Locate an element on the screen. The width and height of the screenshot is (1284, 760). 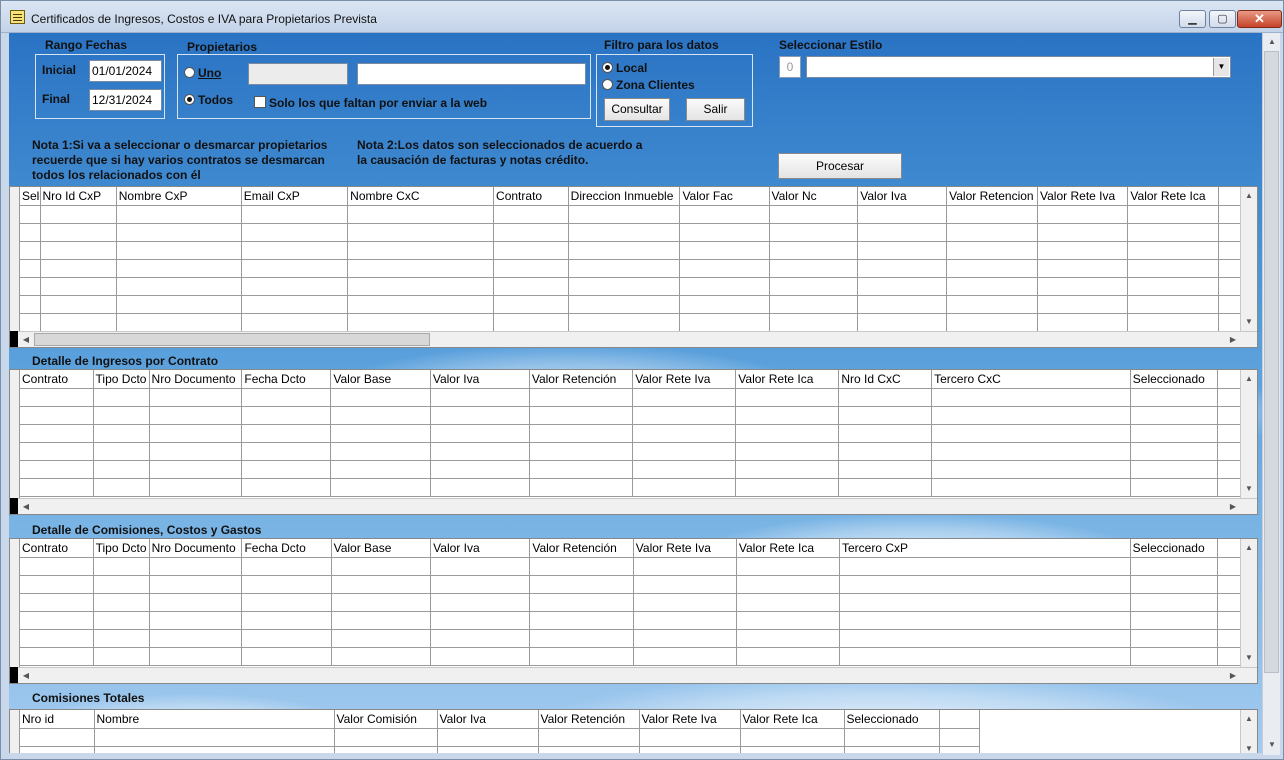
table-row is located at coordinates (638, 433).